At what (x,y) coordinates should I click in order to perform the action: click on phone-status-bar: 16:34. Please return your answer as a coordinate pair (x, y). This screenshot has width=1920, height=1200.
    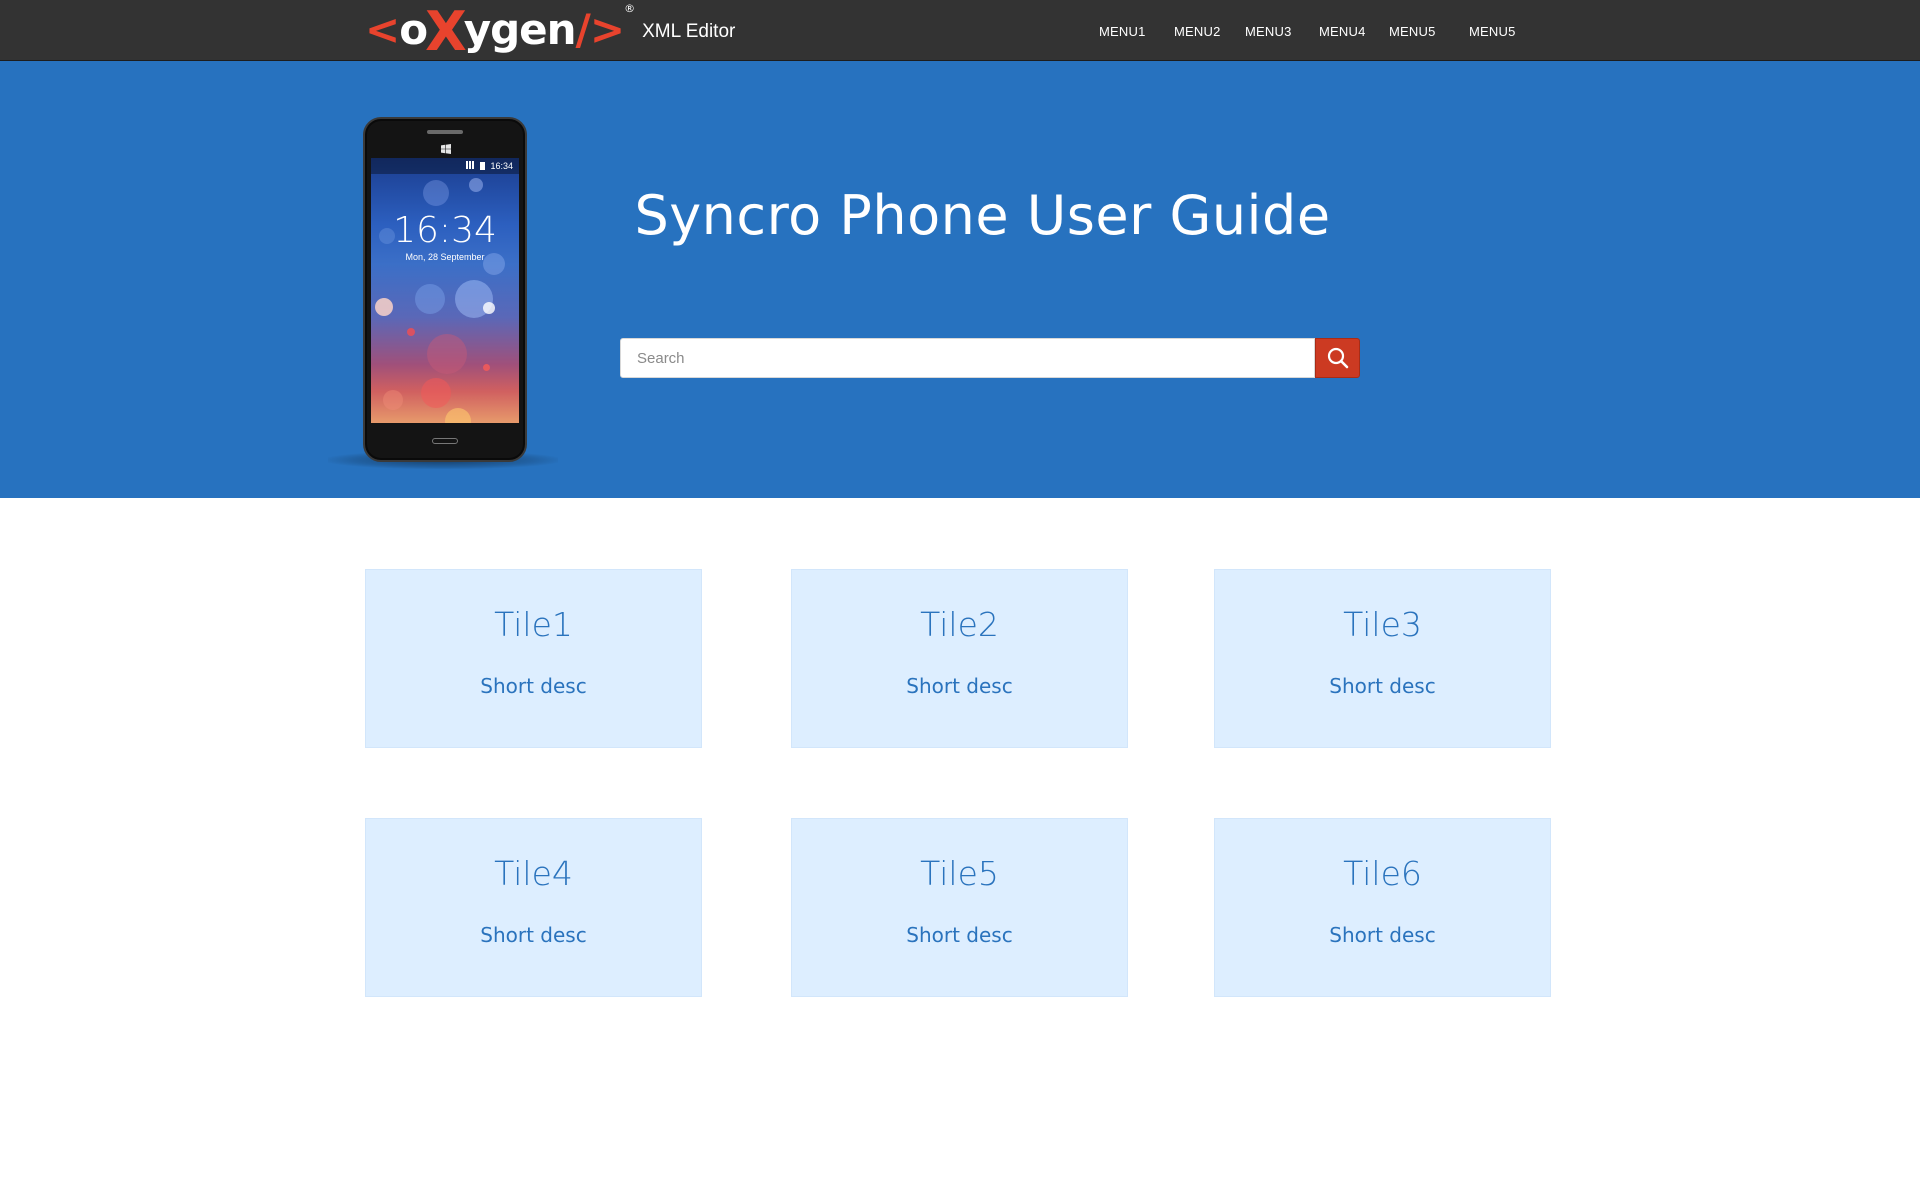
    Looking at the image, I should click on (445, 166).